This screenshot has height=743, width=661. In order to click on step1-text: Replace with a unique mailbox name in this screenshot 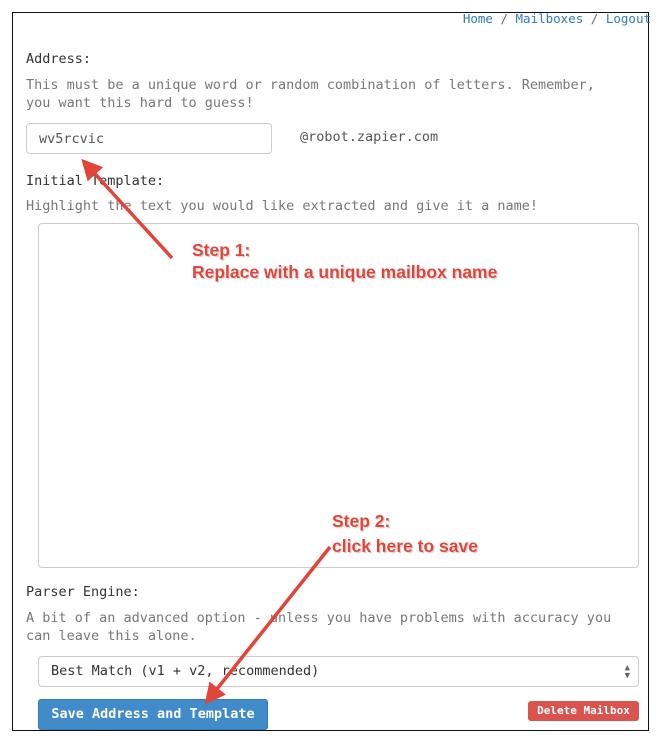, I will do `click(345, 272)`.